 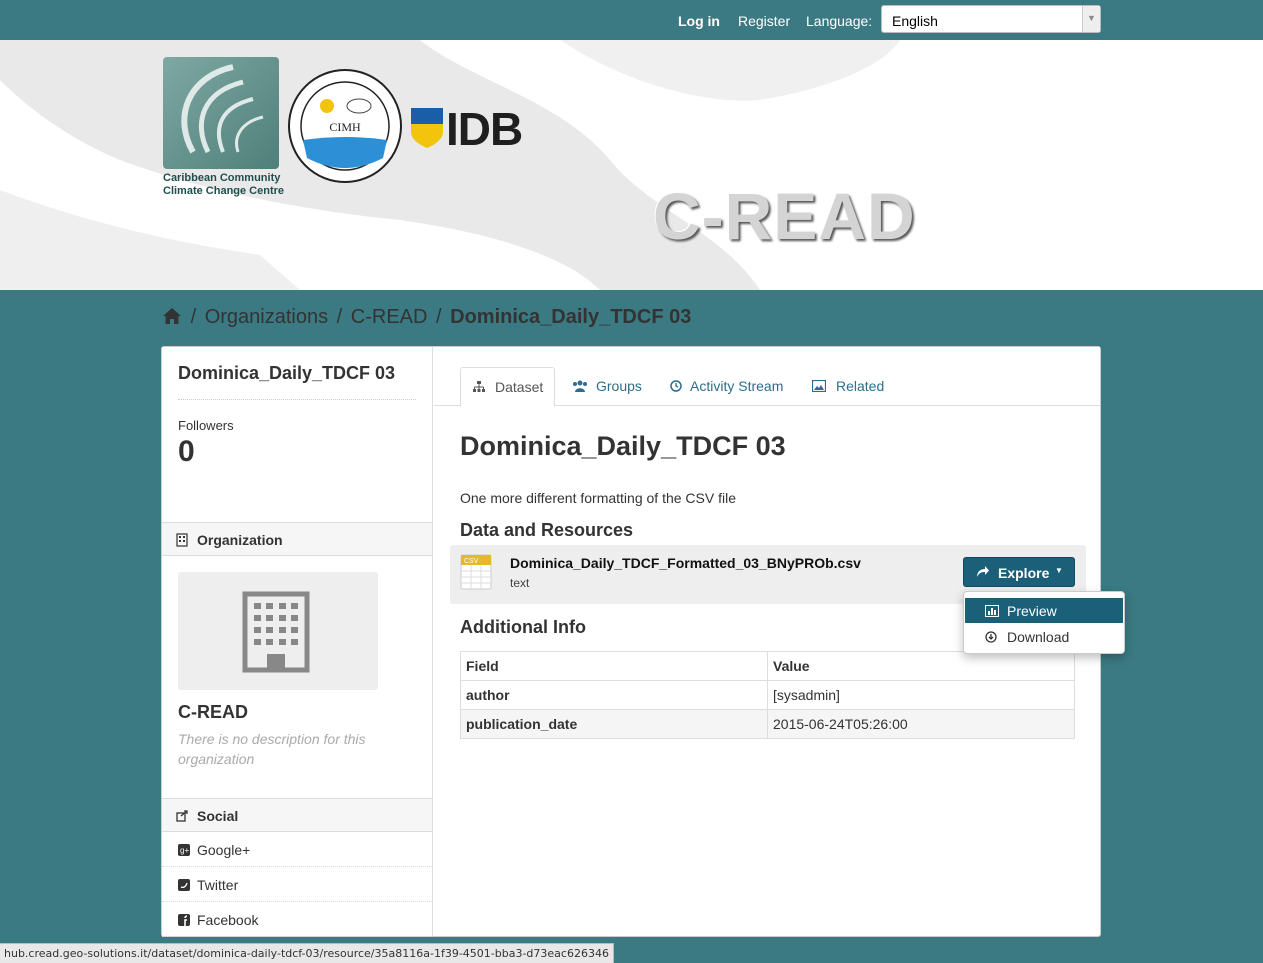 I want to click on explore-dropdown: Preview Download, so click(x=1044, y=622).